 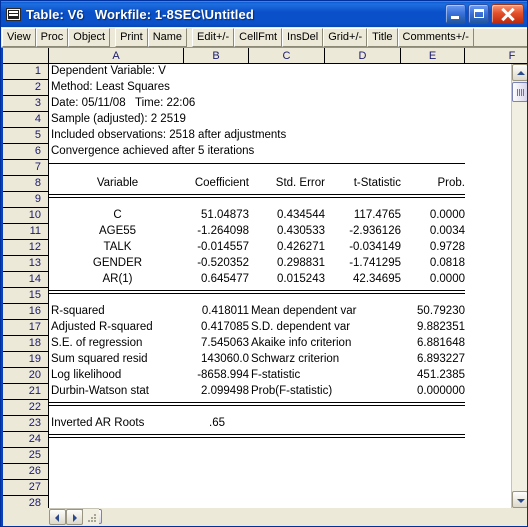 What do you see at coordinates (26, 136) in the screenshot?
I see `row-number: 5` at bounding box center [26, 136].